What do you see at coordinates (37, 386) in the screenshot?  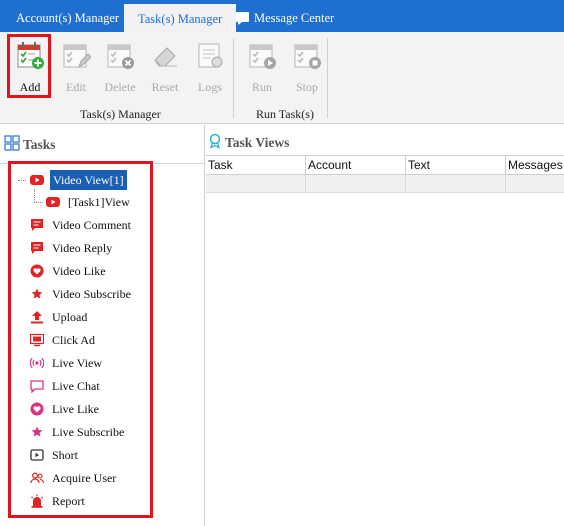 I see `chat-icon` at bounding box center [37, 386].